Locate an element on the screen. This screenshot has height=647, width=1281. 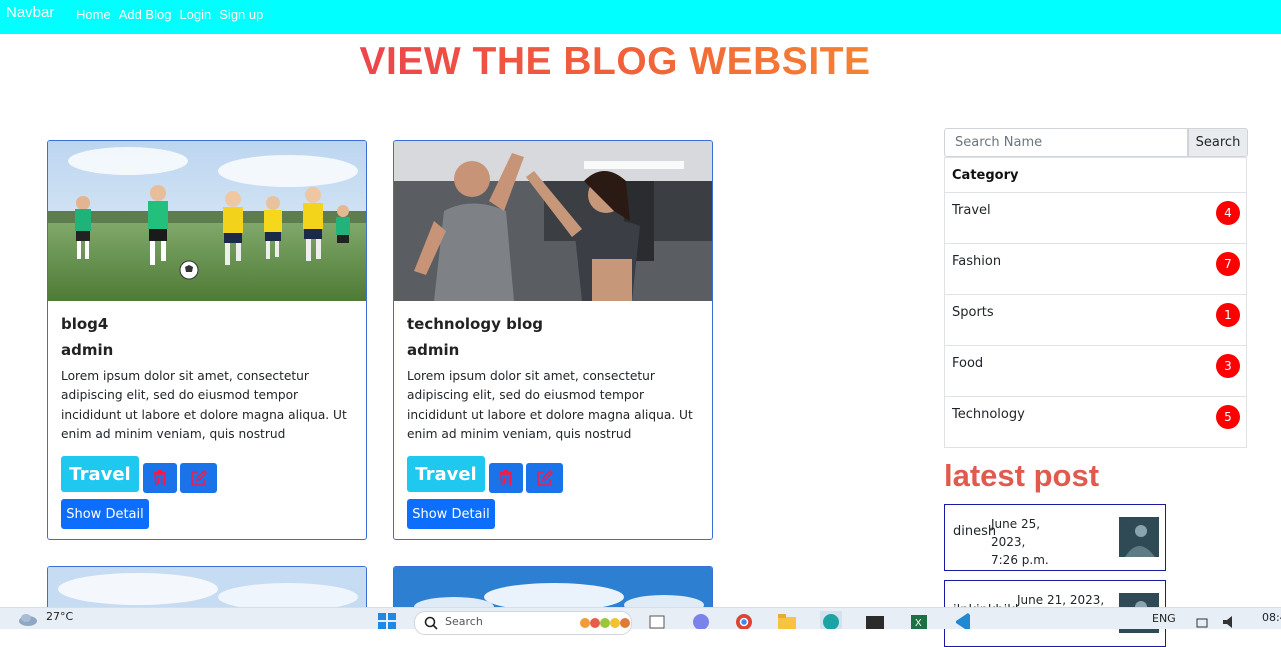
task-view-icon is located at coordinates (657, 620).